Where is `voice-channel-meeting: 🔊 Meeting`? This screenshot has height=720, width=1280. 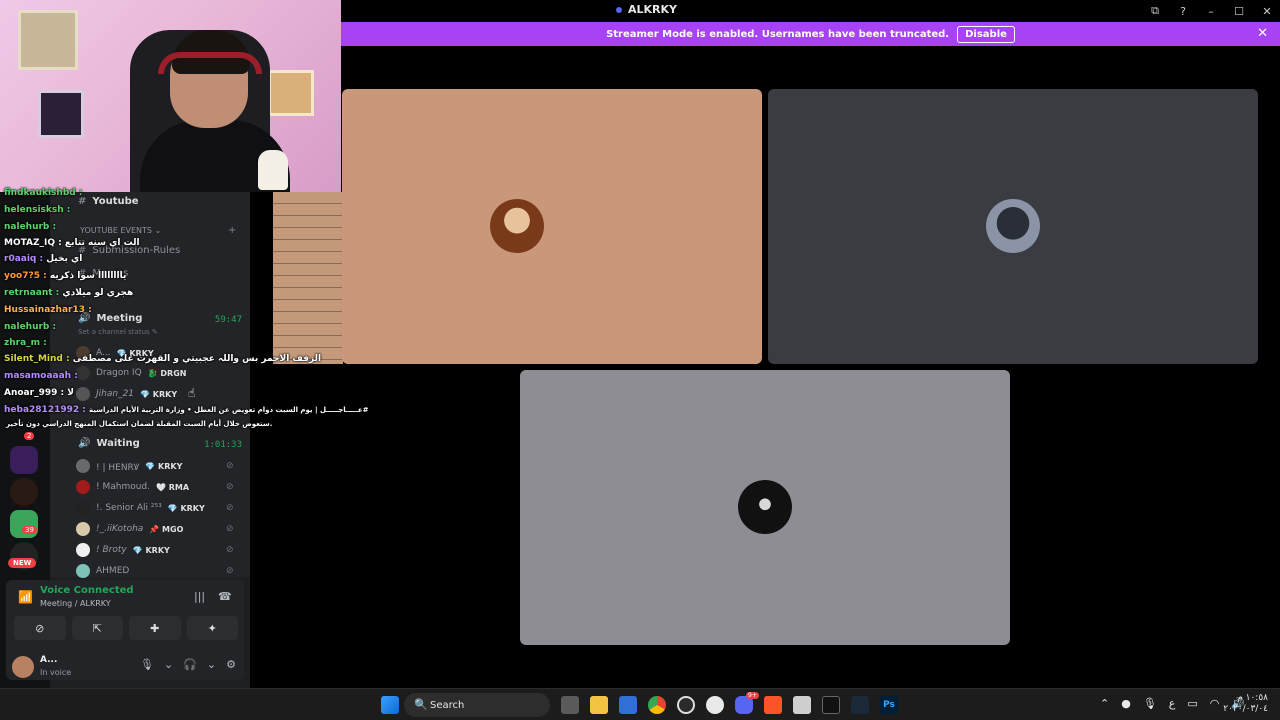 voice-channel-meeting: 🔊 Meeting is located at coordinates (110, 318).